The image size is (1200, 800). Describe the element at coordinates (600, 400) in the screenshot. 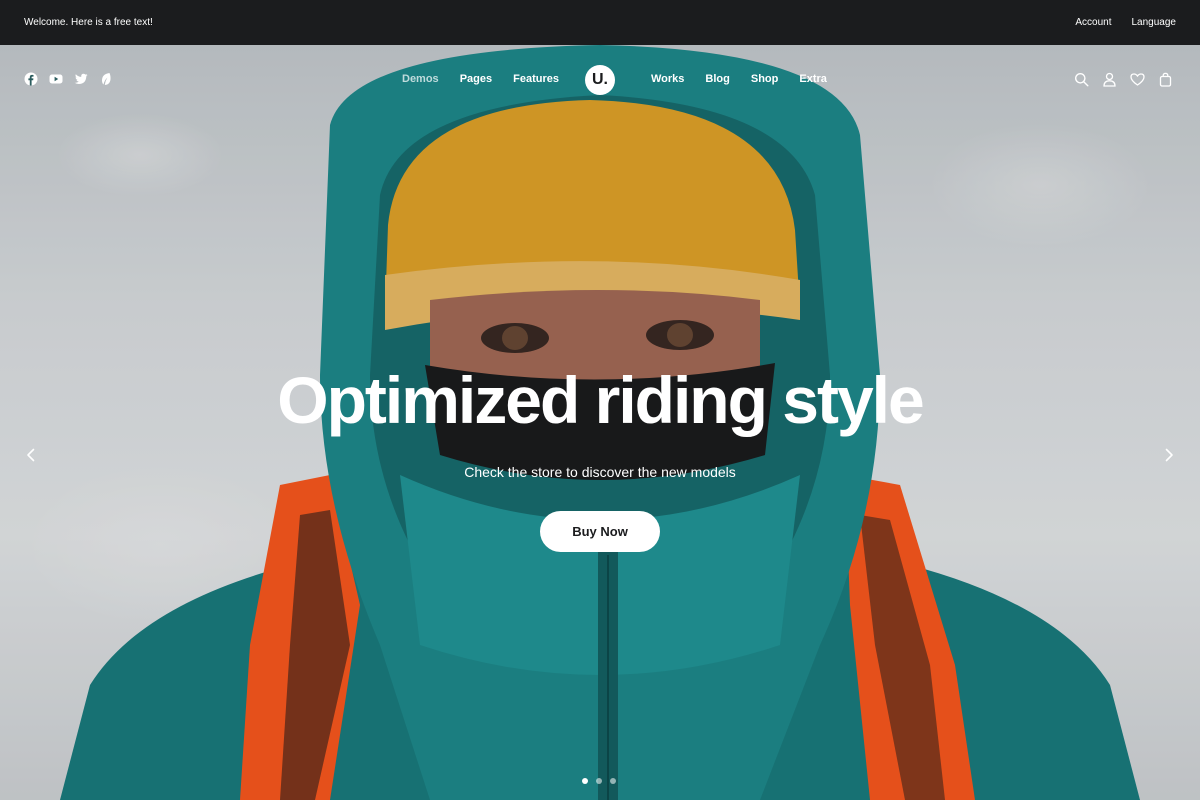

I see `hero-title: Optimized riding style` at that location.